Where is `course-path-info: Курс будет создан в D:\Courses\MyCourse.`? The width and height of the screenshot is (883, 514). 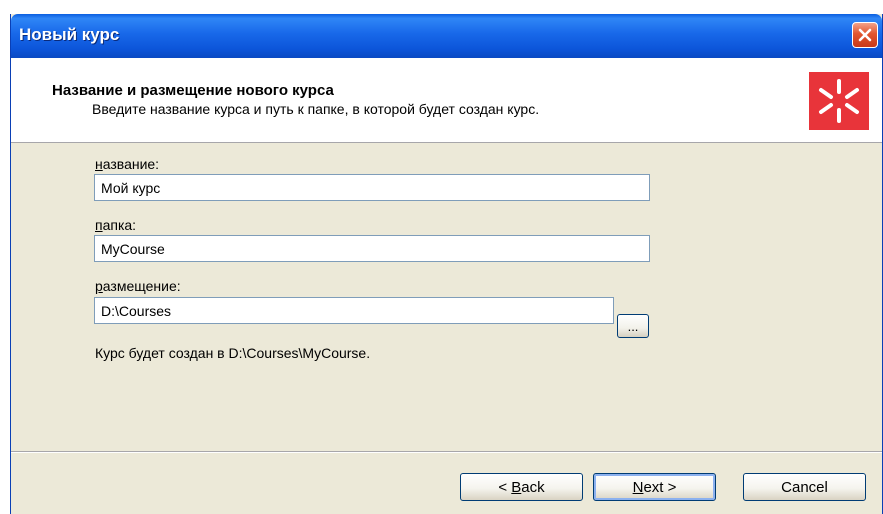 course-path-info: Курс будет создан в D:\Courses\MyCourse. is located at coordinates (233, 353).